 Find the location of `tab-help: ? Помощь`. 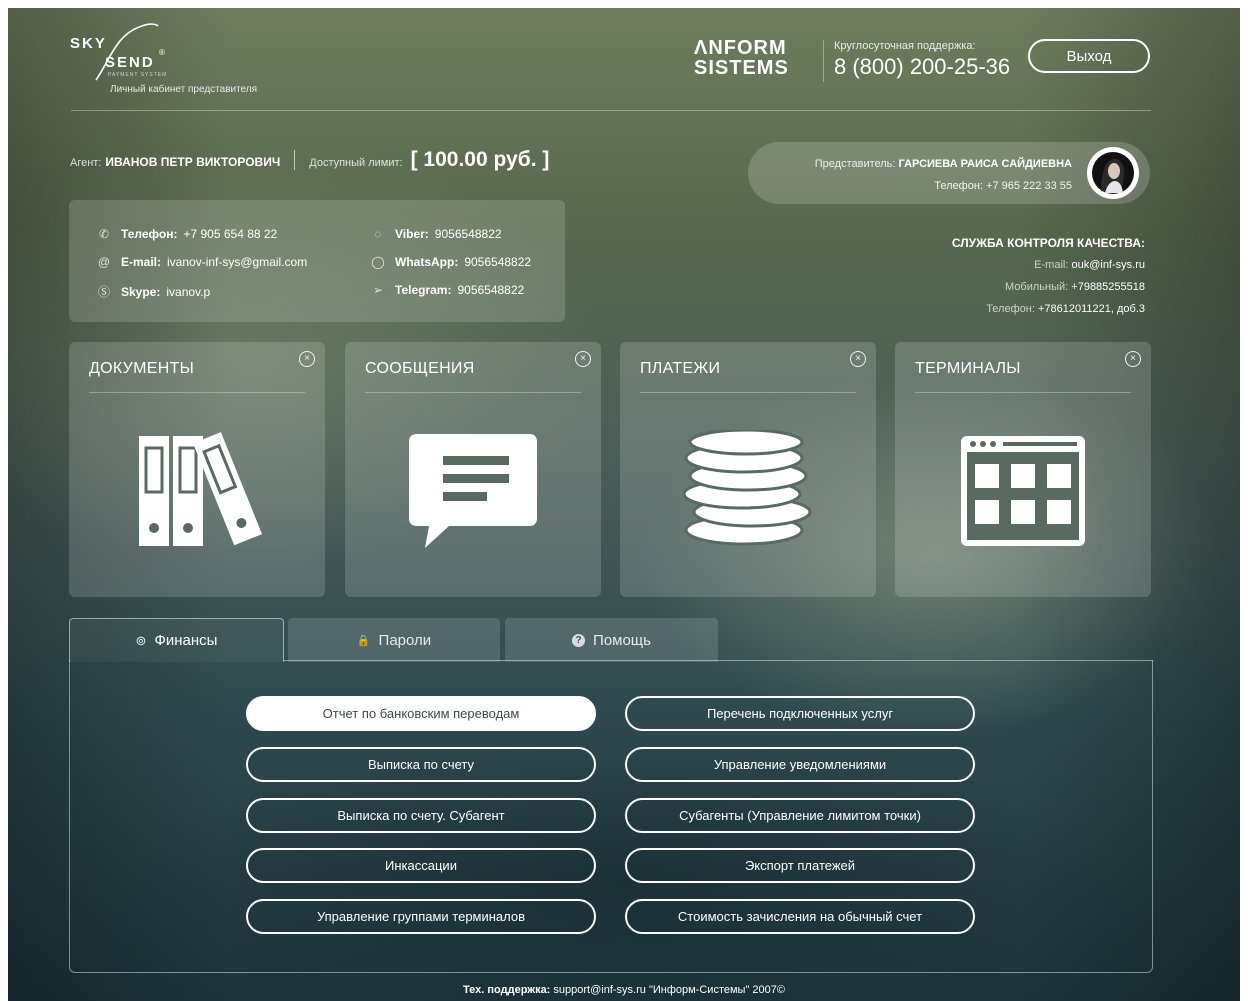

tab-help: ? Помощь is located at coordinates (611, 640).